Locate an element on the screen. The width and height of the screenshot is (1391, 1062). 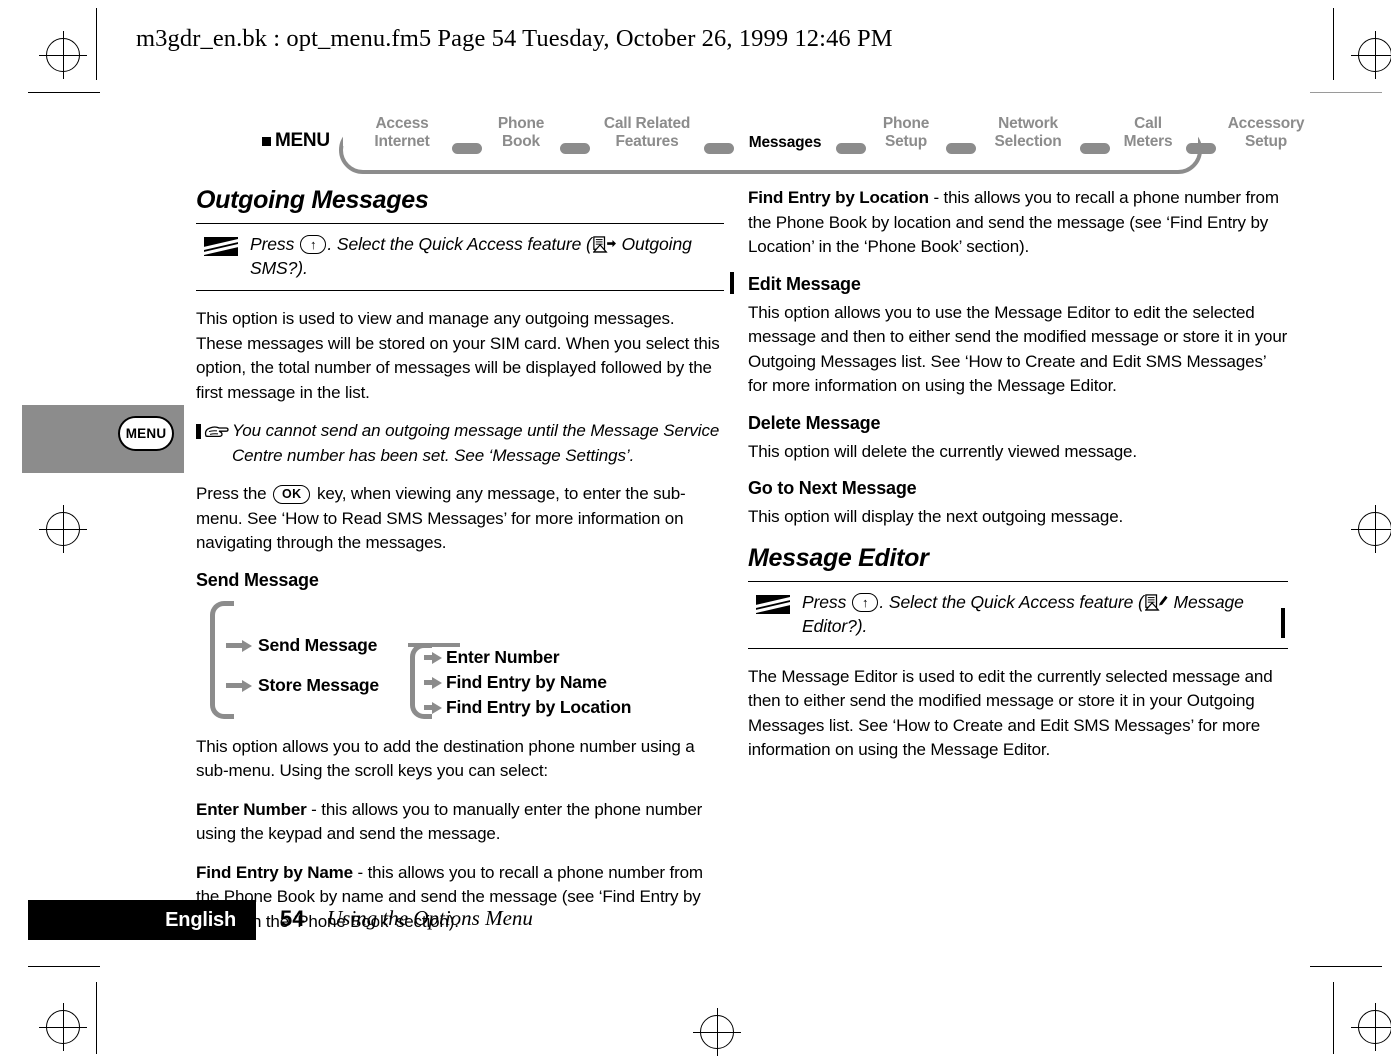
nav-item-phone-setup: Phone Setup is located at coordinates (906, 133).